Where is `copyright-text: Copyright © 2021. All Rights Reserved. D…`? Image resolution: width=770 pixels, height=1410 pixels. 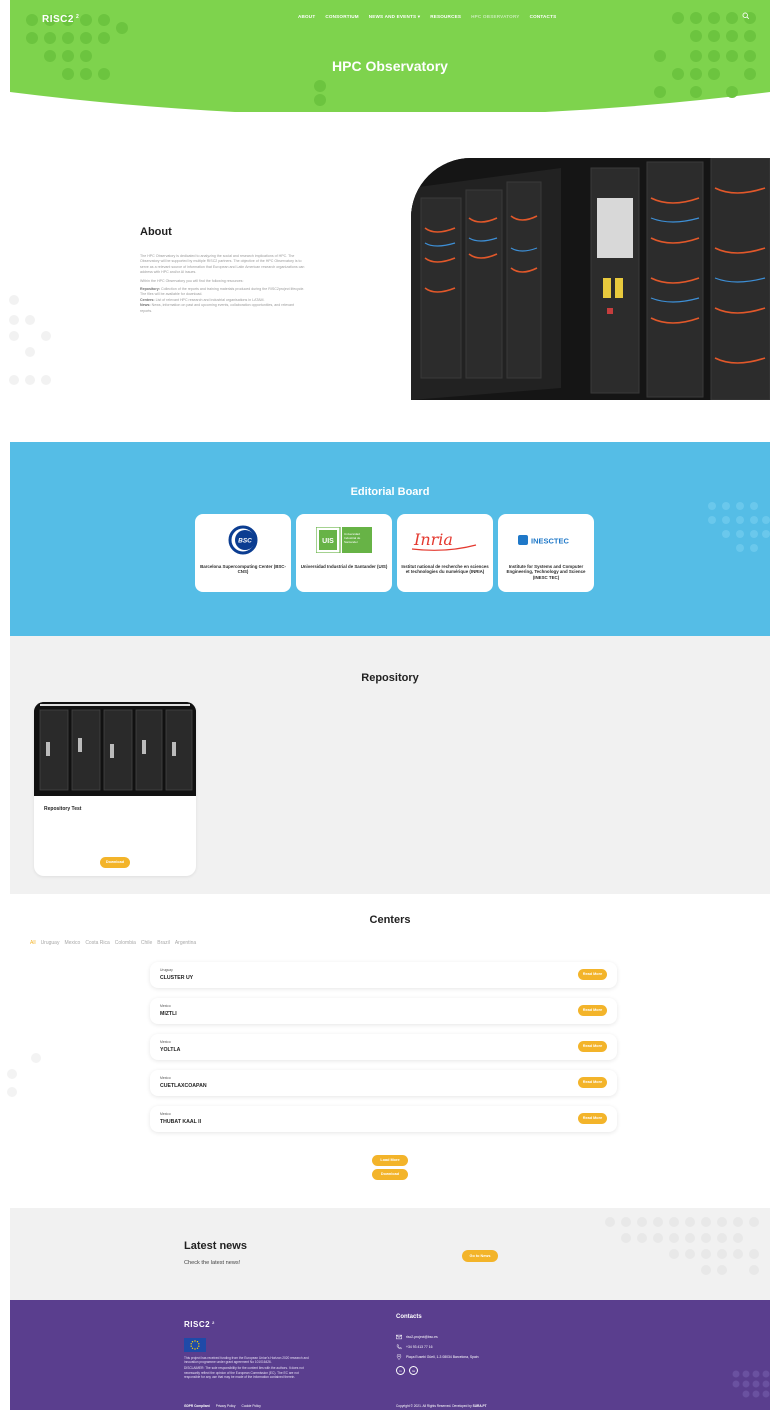
copyright-text: Copyright © 2021. All Rights Reserved. D… is located at coordinates (441, 1406).